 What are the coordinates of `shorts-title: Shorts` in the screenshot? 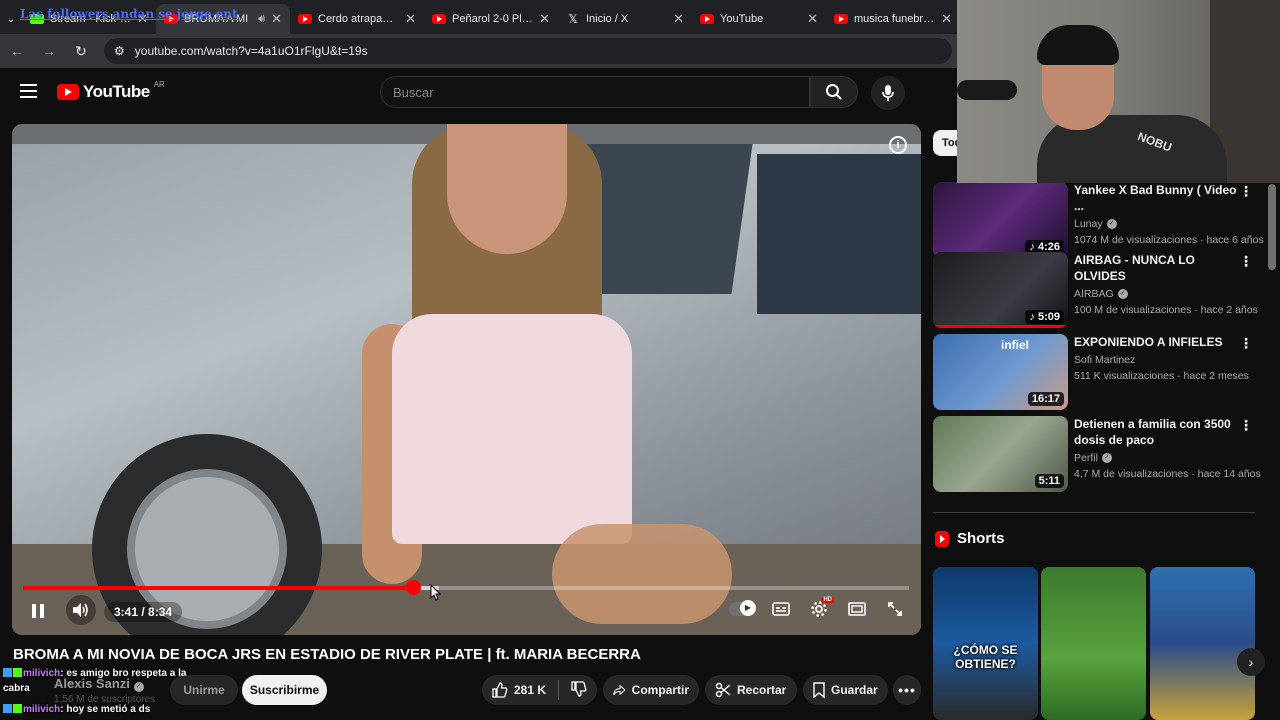 It's located at (981, 538).